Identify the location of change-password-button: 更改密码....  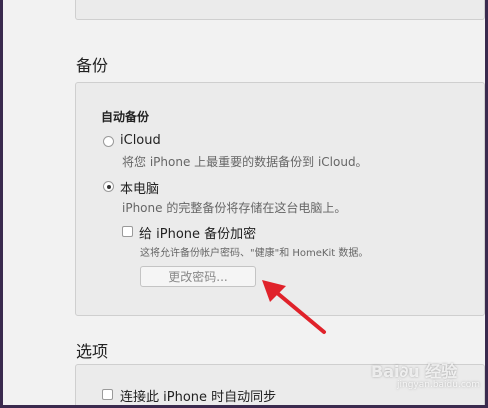
(198, 276).